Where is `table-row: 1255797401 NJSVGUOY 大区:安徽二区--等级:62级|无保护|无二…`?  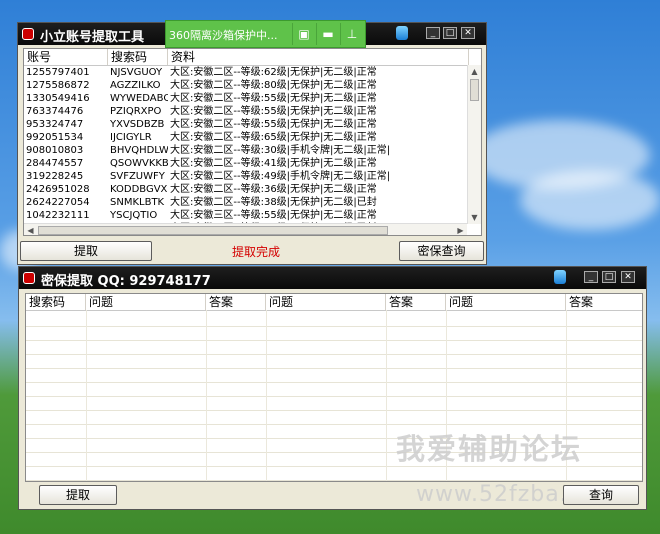 table-row: 1255797401 NJSVGUOY 大区:安徽二区--等级:62级|无保护|无二… is located at coordinates (245, 72).